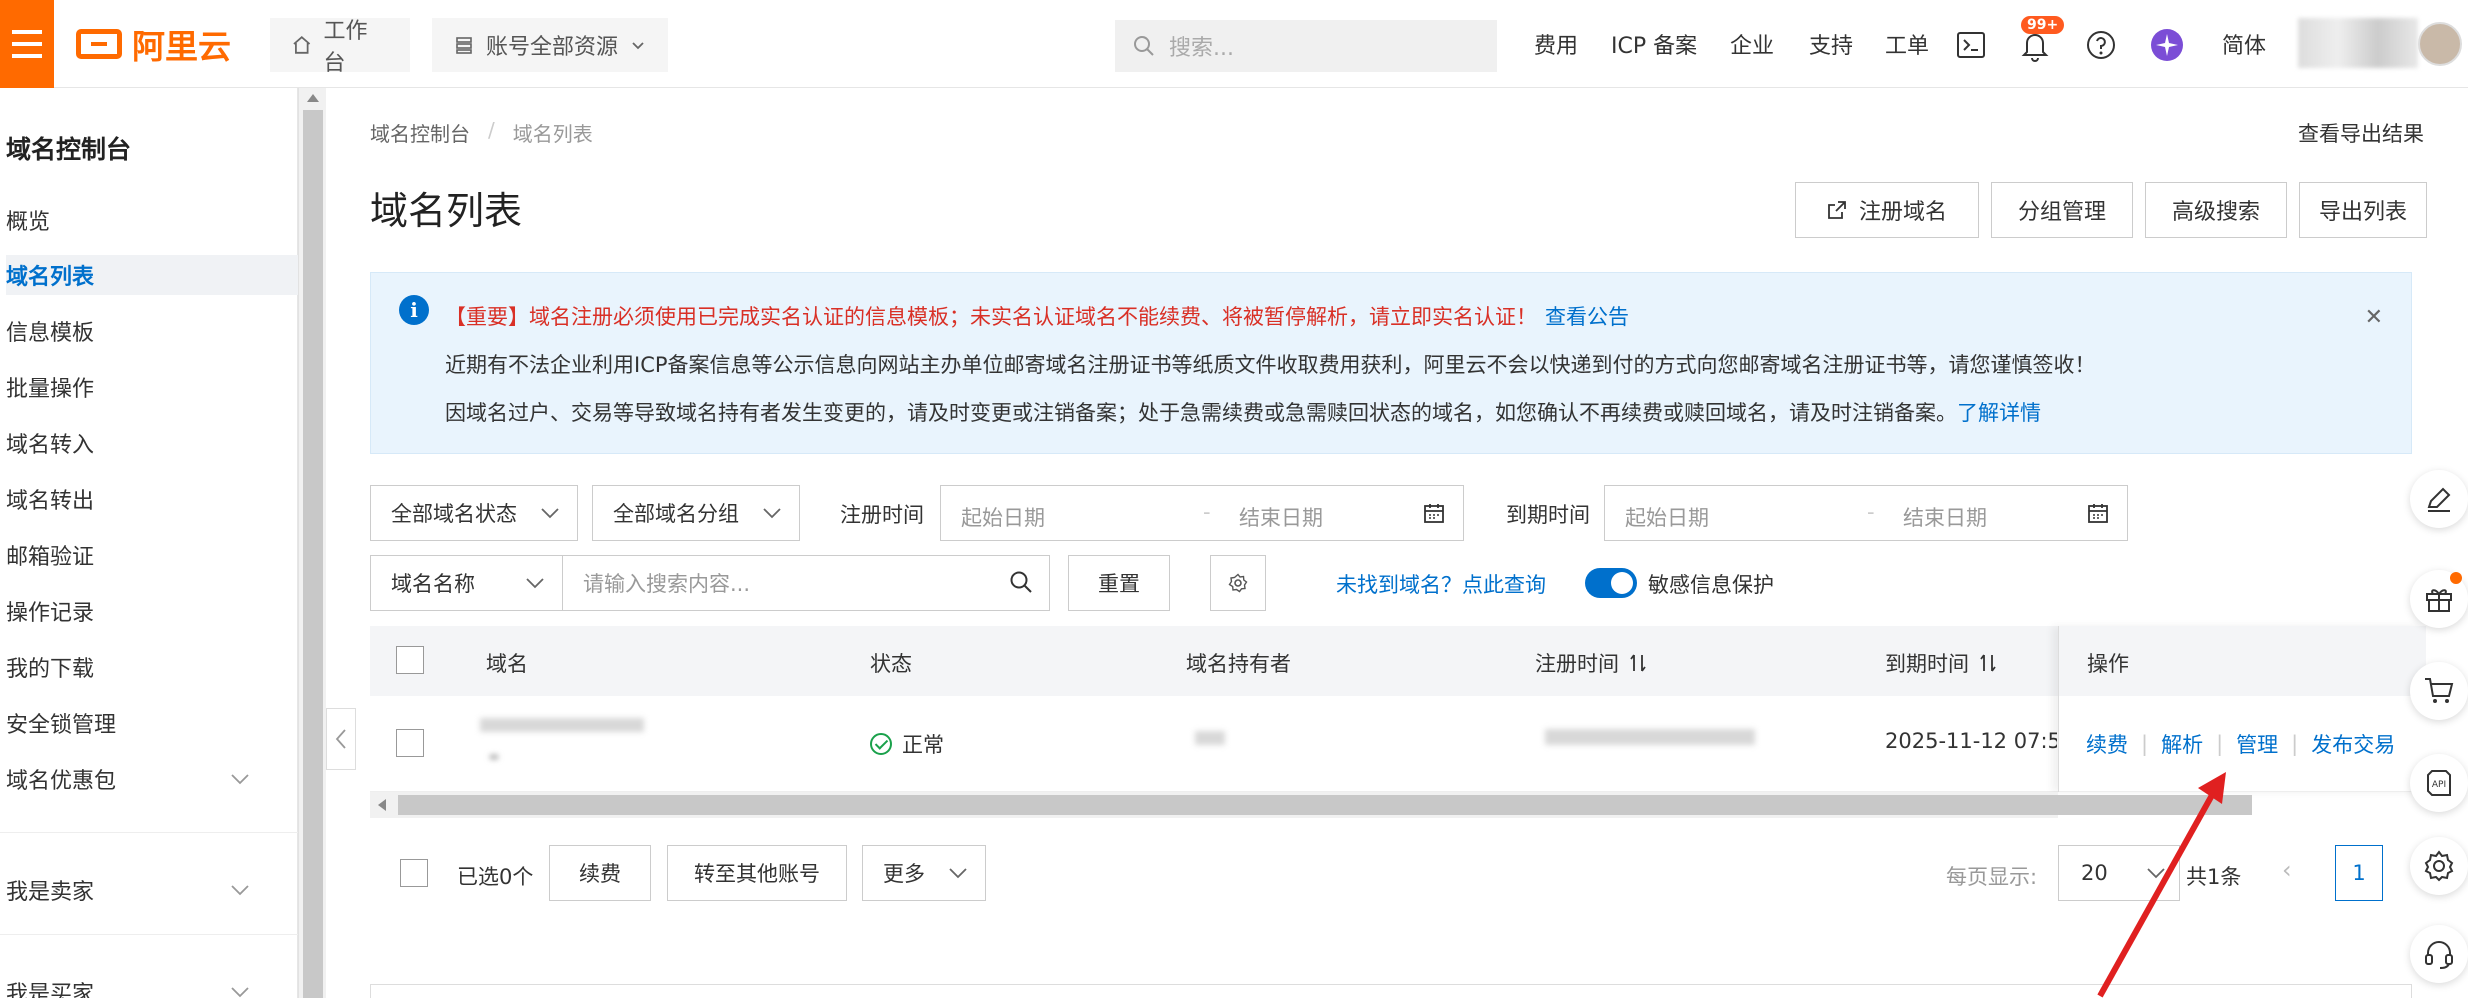 This screenshot has width=2468, height=998. What do you see at coordinates (446, 211) in the screenshot?
I see `page-title: 域名列表` at bounding box center [446, 211].